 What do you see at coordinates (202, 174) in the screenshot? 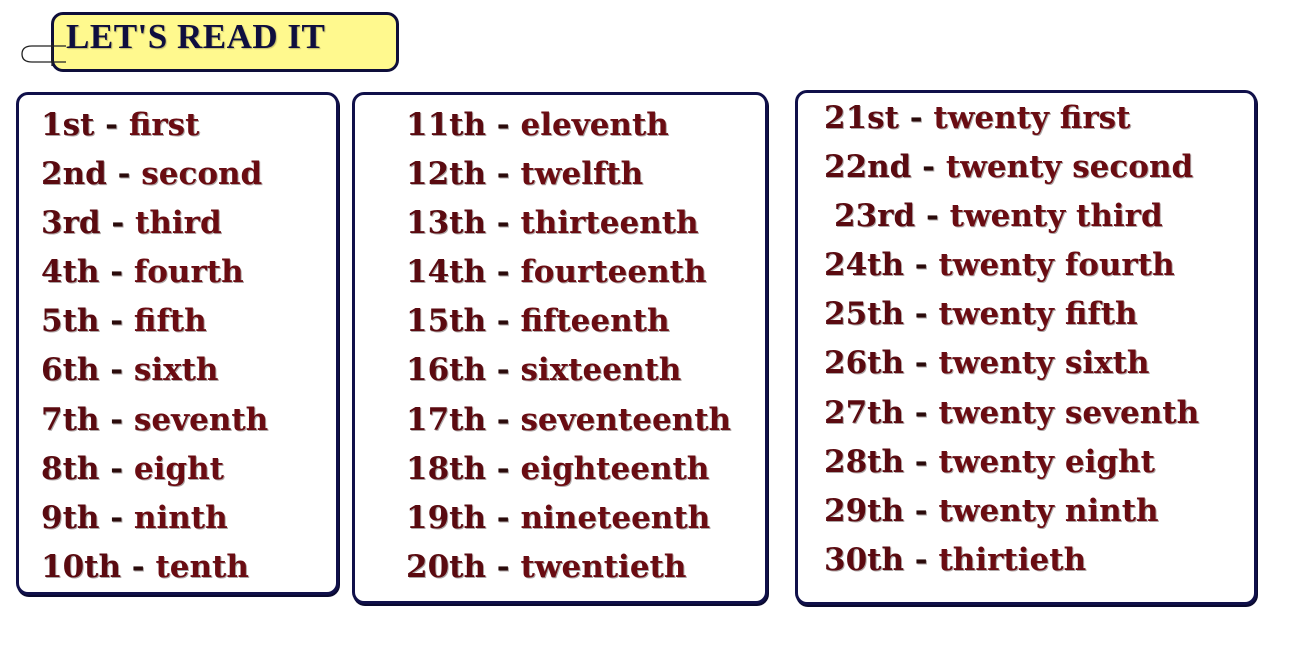
I see `ordinal-word: second` at bounding box center [202, 174].